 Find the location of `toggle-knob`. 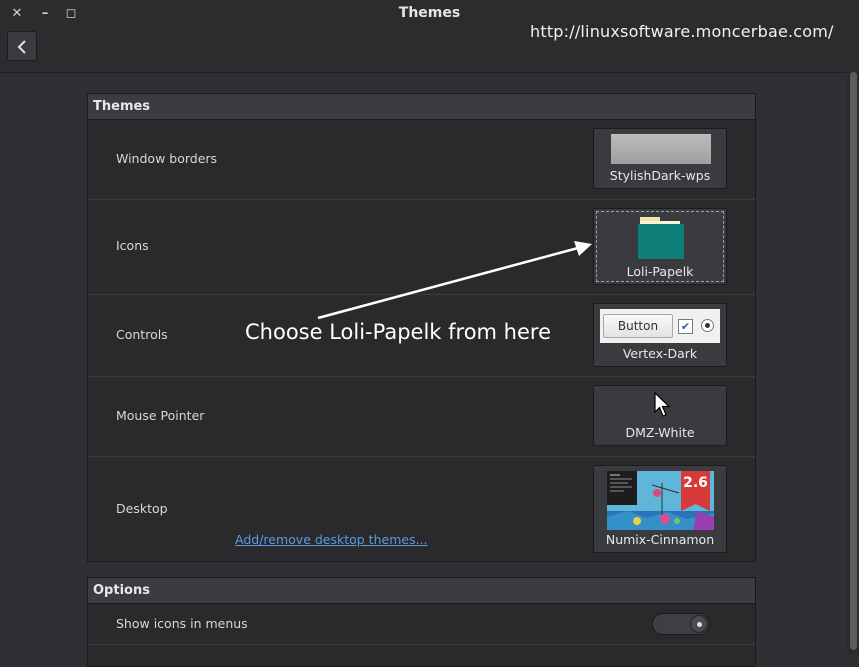

toggle-knob is located at coordinates (699, 624).